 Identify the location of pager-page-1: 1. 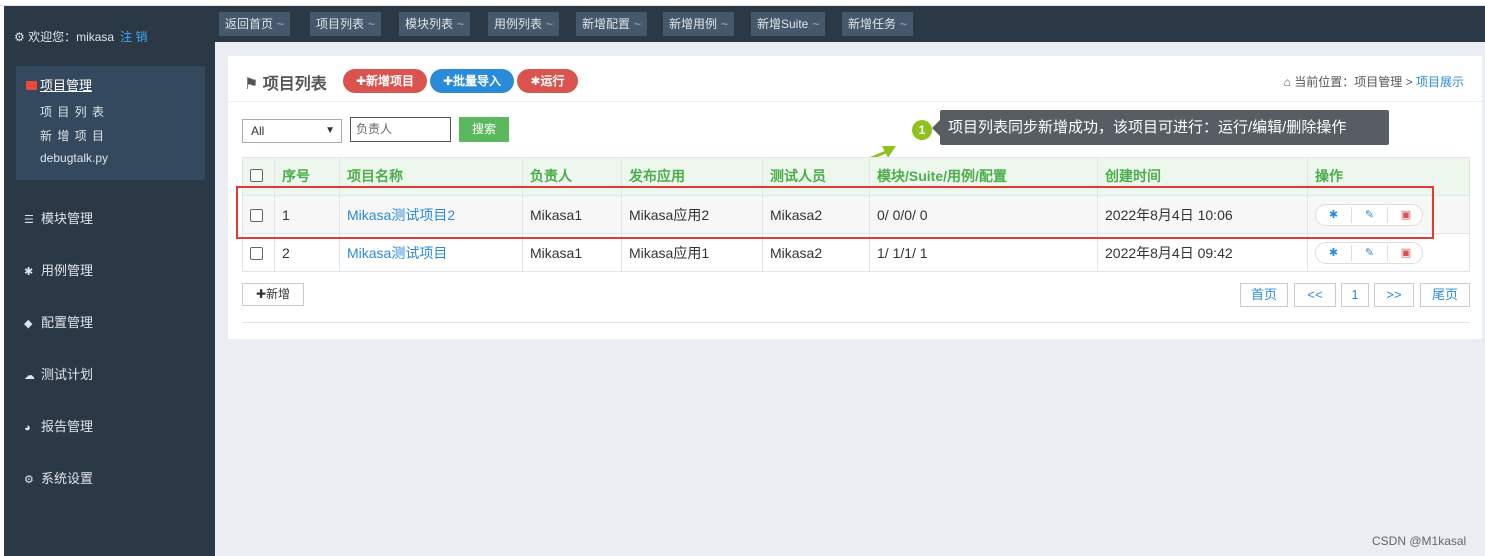
(1355, 295).